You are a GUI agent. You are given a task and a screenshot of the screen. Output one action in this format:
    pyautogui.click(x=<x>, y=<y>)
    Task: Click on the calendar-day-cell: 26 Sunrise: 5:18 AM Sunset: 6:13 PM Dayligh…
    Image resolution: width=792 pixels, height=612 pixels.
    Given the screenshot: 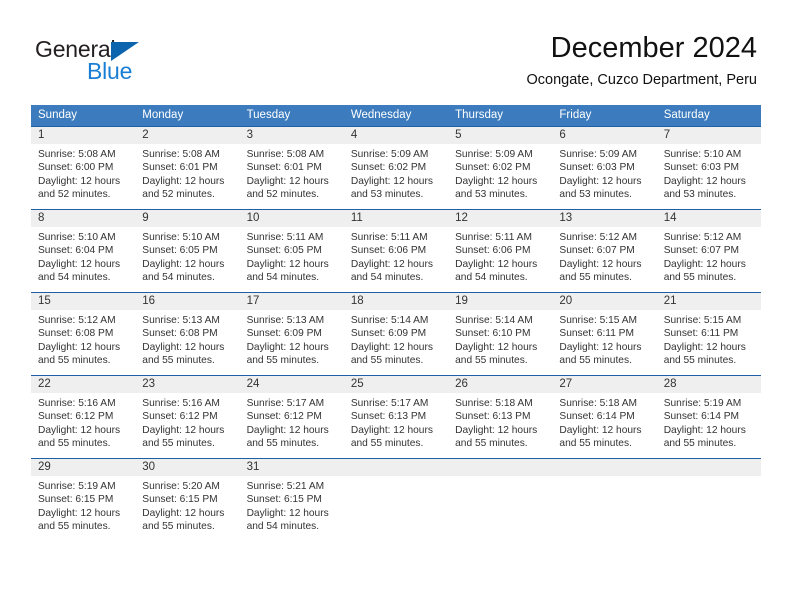 What is the action you would take?
    pyautogui.click(x=500, y=417)
    